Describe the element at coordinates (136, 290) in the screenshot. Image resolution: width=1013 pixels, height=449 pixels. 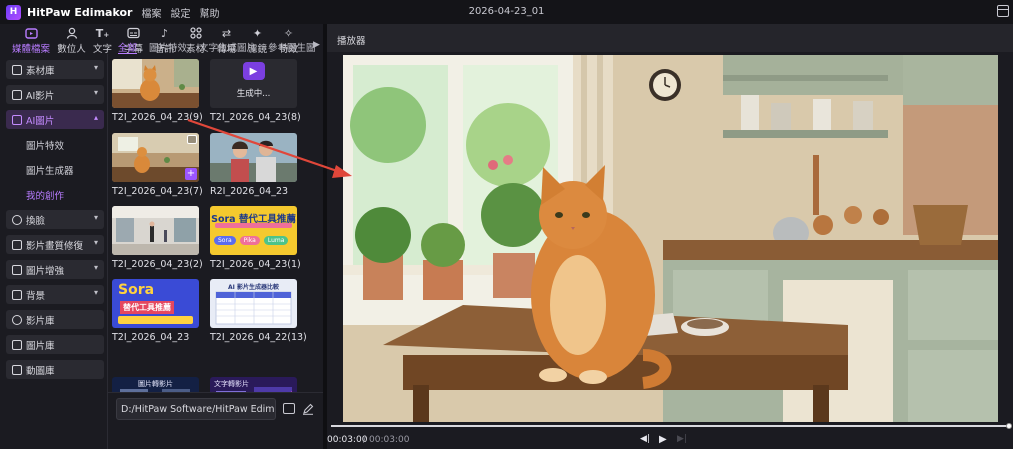
I see `thumb-title: Sora` at that location.